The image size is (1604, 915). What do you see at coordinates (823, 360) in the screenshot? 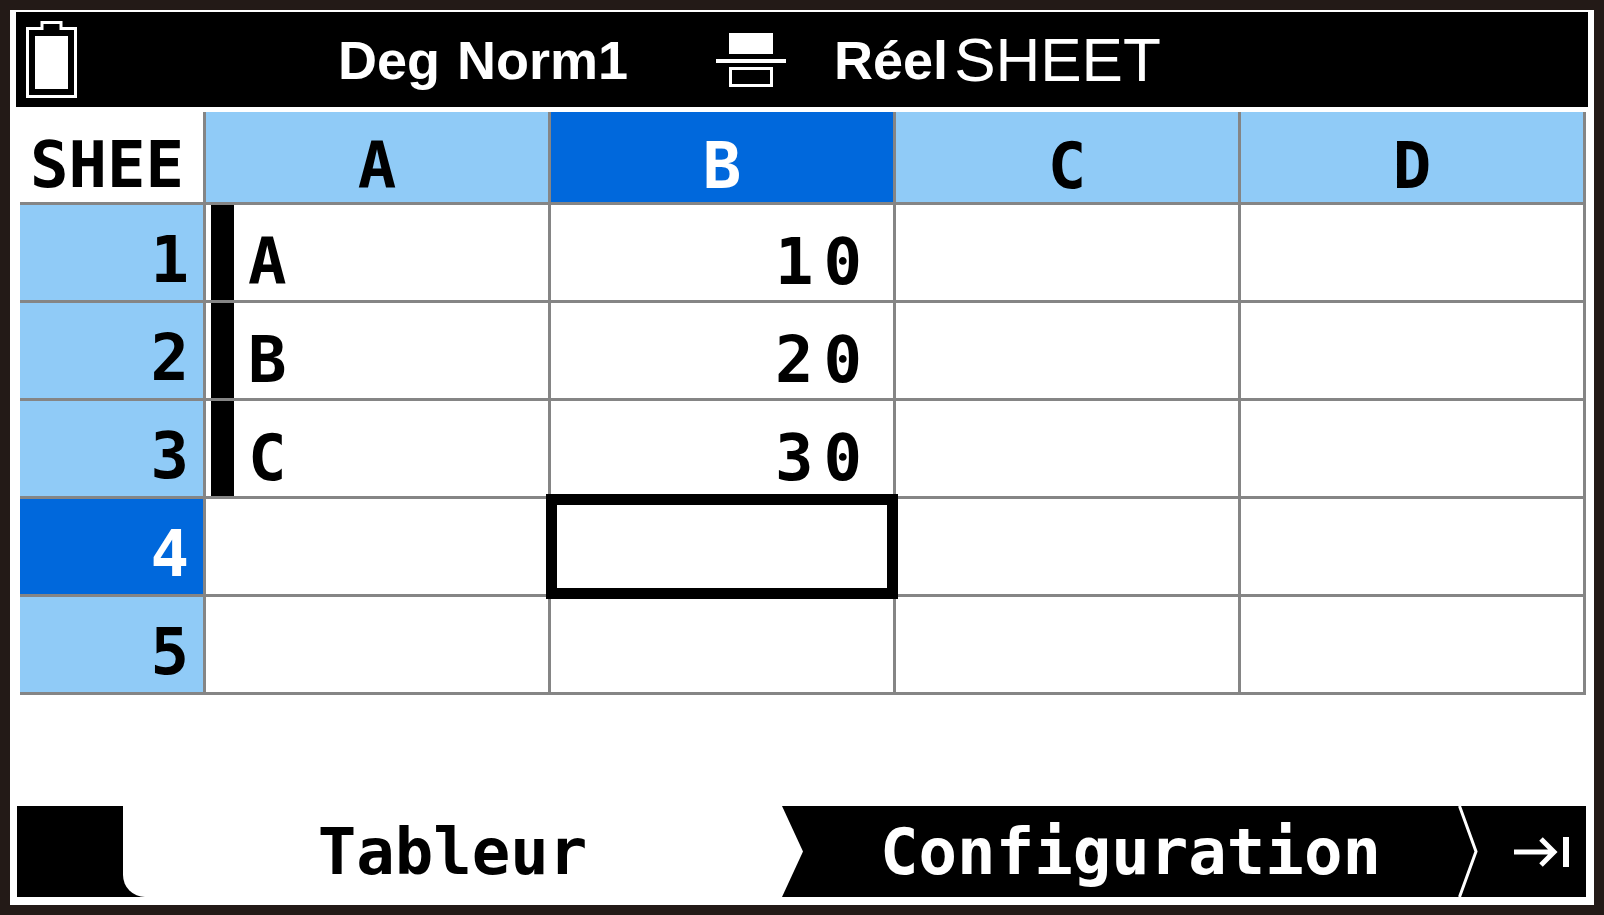
I see `cell-value: 20` at bounding box center [823, 360].